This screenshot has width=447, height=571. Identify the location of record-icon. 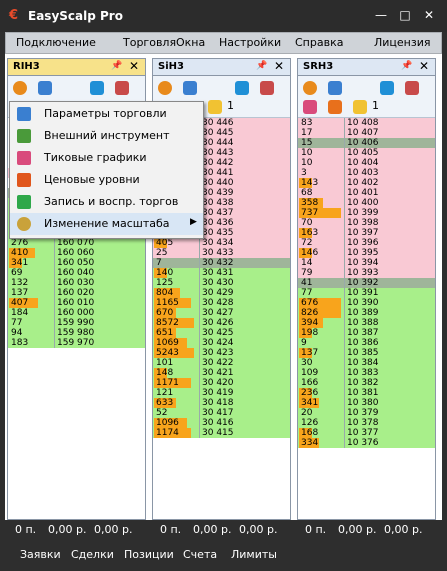
(335, 107).